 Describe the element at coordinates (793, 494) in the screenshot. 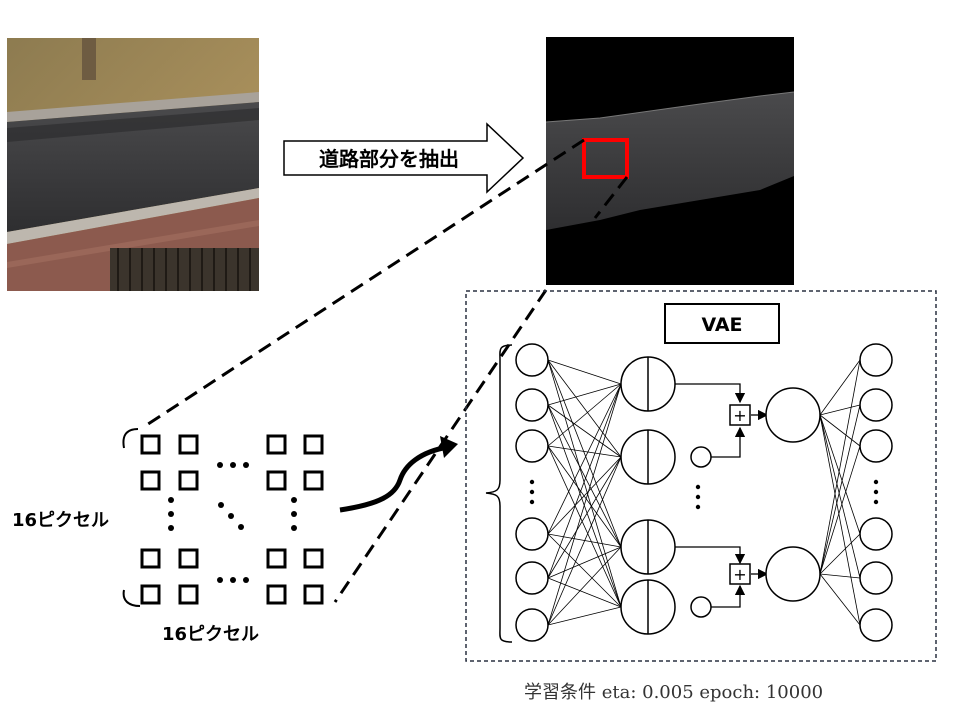

I see `latent-layer` at that location.